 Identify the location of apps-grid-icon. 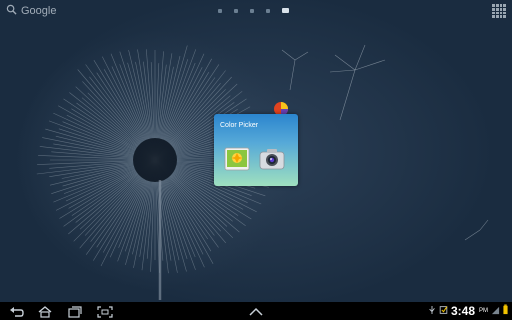
(499, 11).